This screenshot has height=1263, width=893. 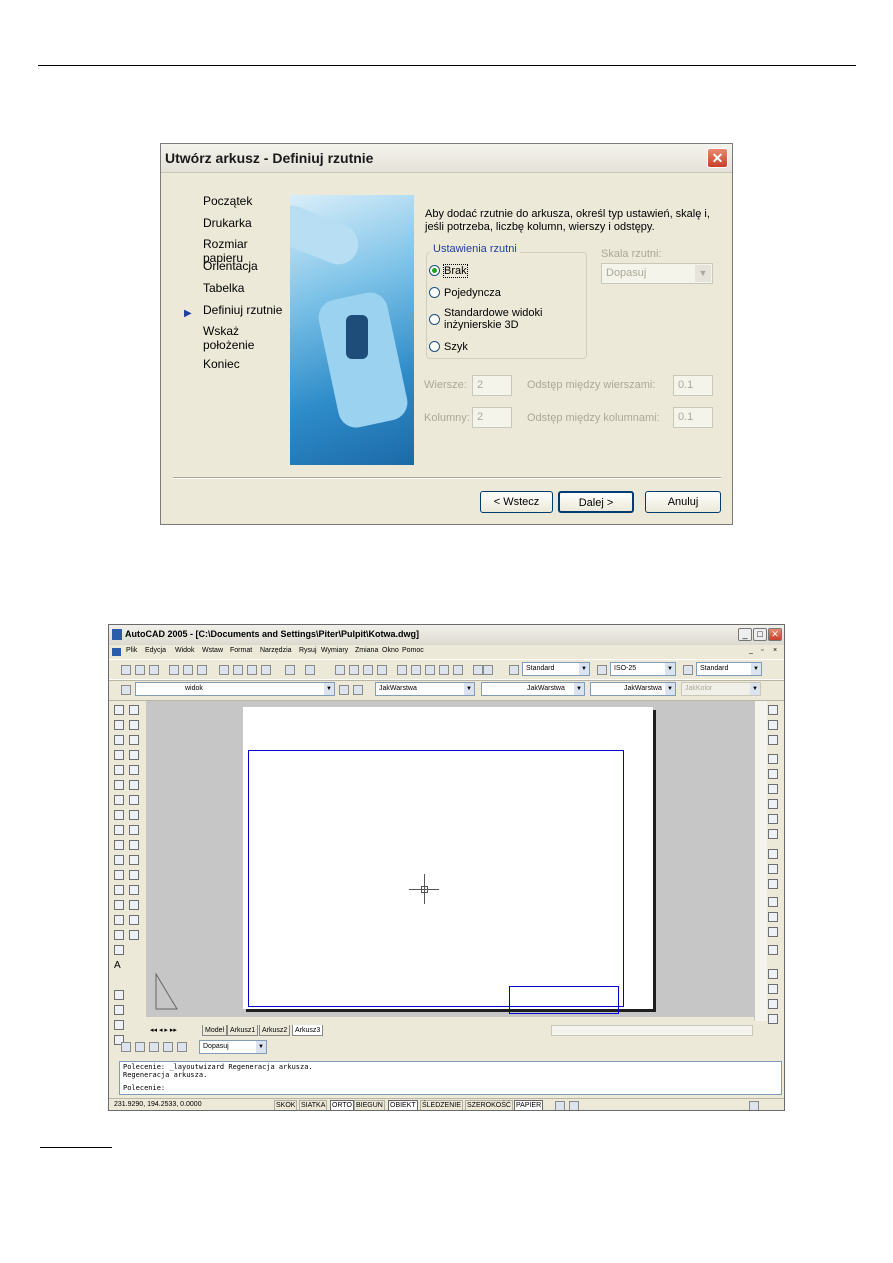 I want to click on region-icon, so click(x=119, y=935).